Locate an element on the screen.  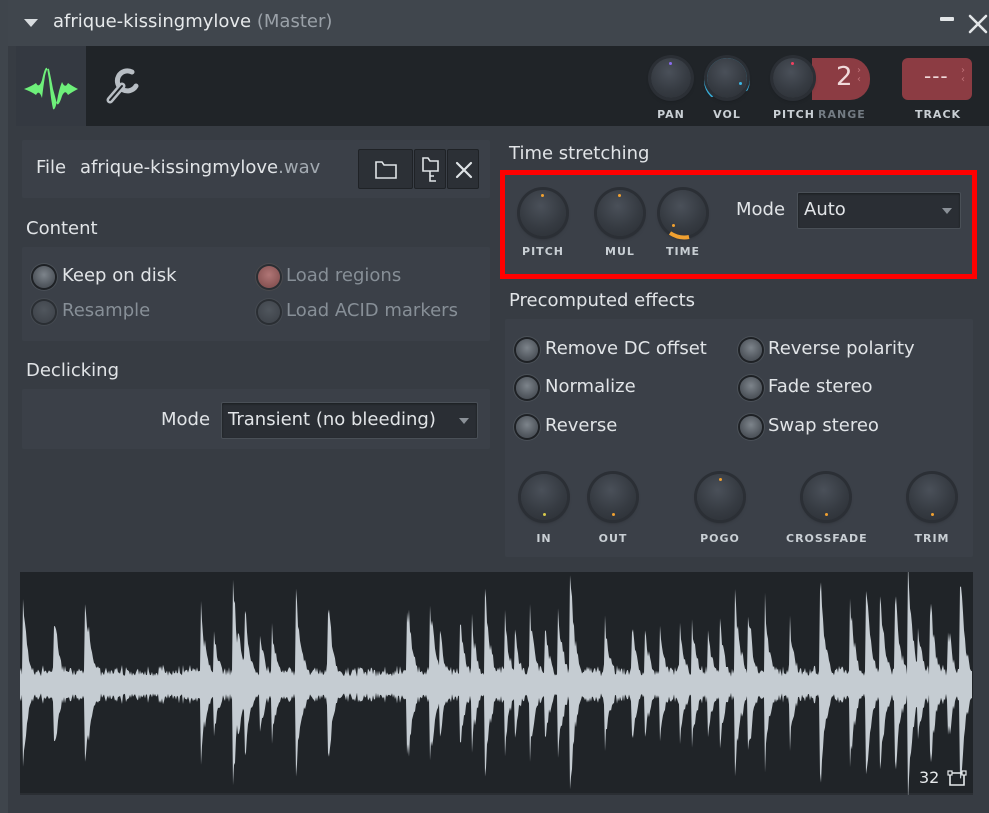
file-name: afrique-kissingmylove.wav is located at coordinates (200, 167).